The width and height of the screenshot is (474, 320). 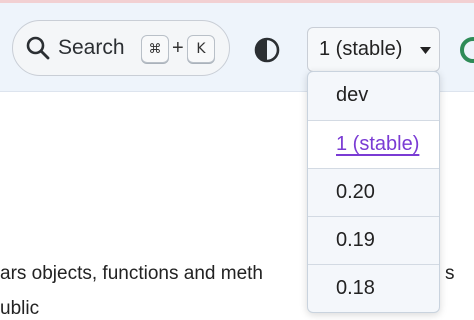 I want to click on shortcut-plus: +, so click(x=178, y=48).